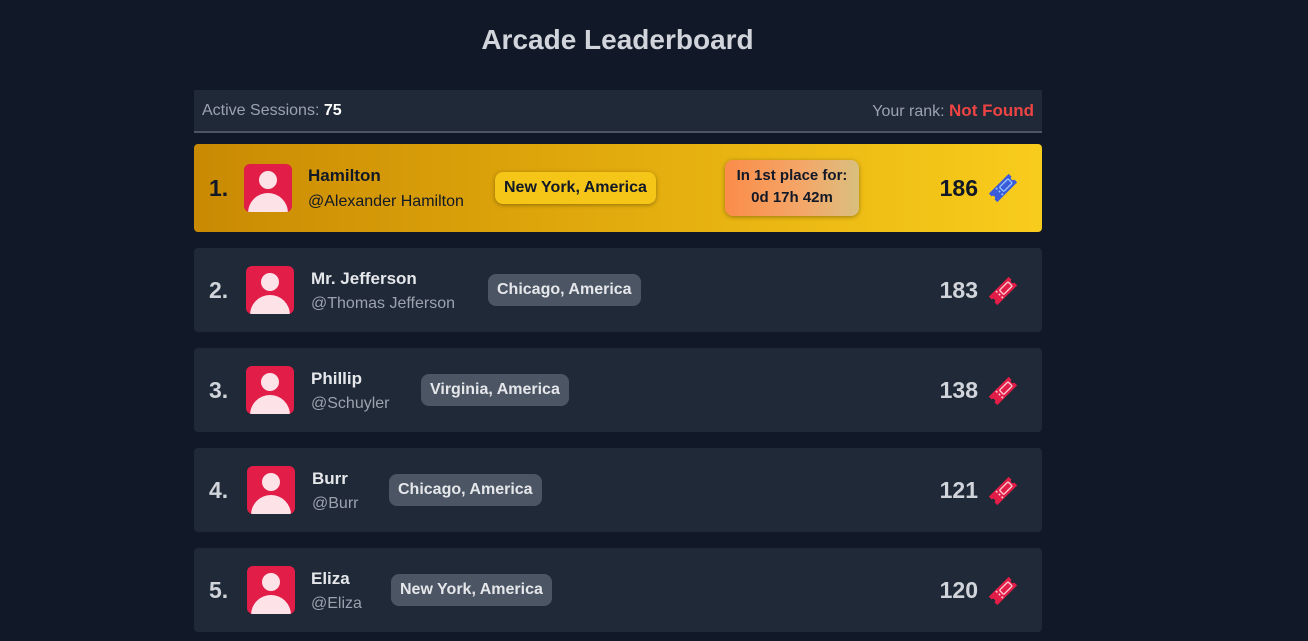 This screenshot has width=1308, height=641. What do you see at coordinates (364, 278) in the screenshot?
I see `player-name: Mr. Jefferson` at bounding box center [364, 278].